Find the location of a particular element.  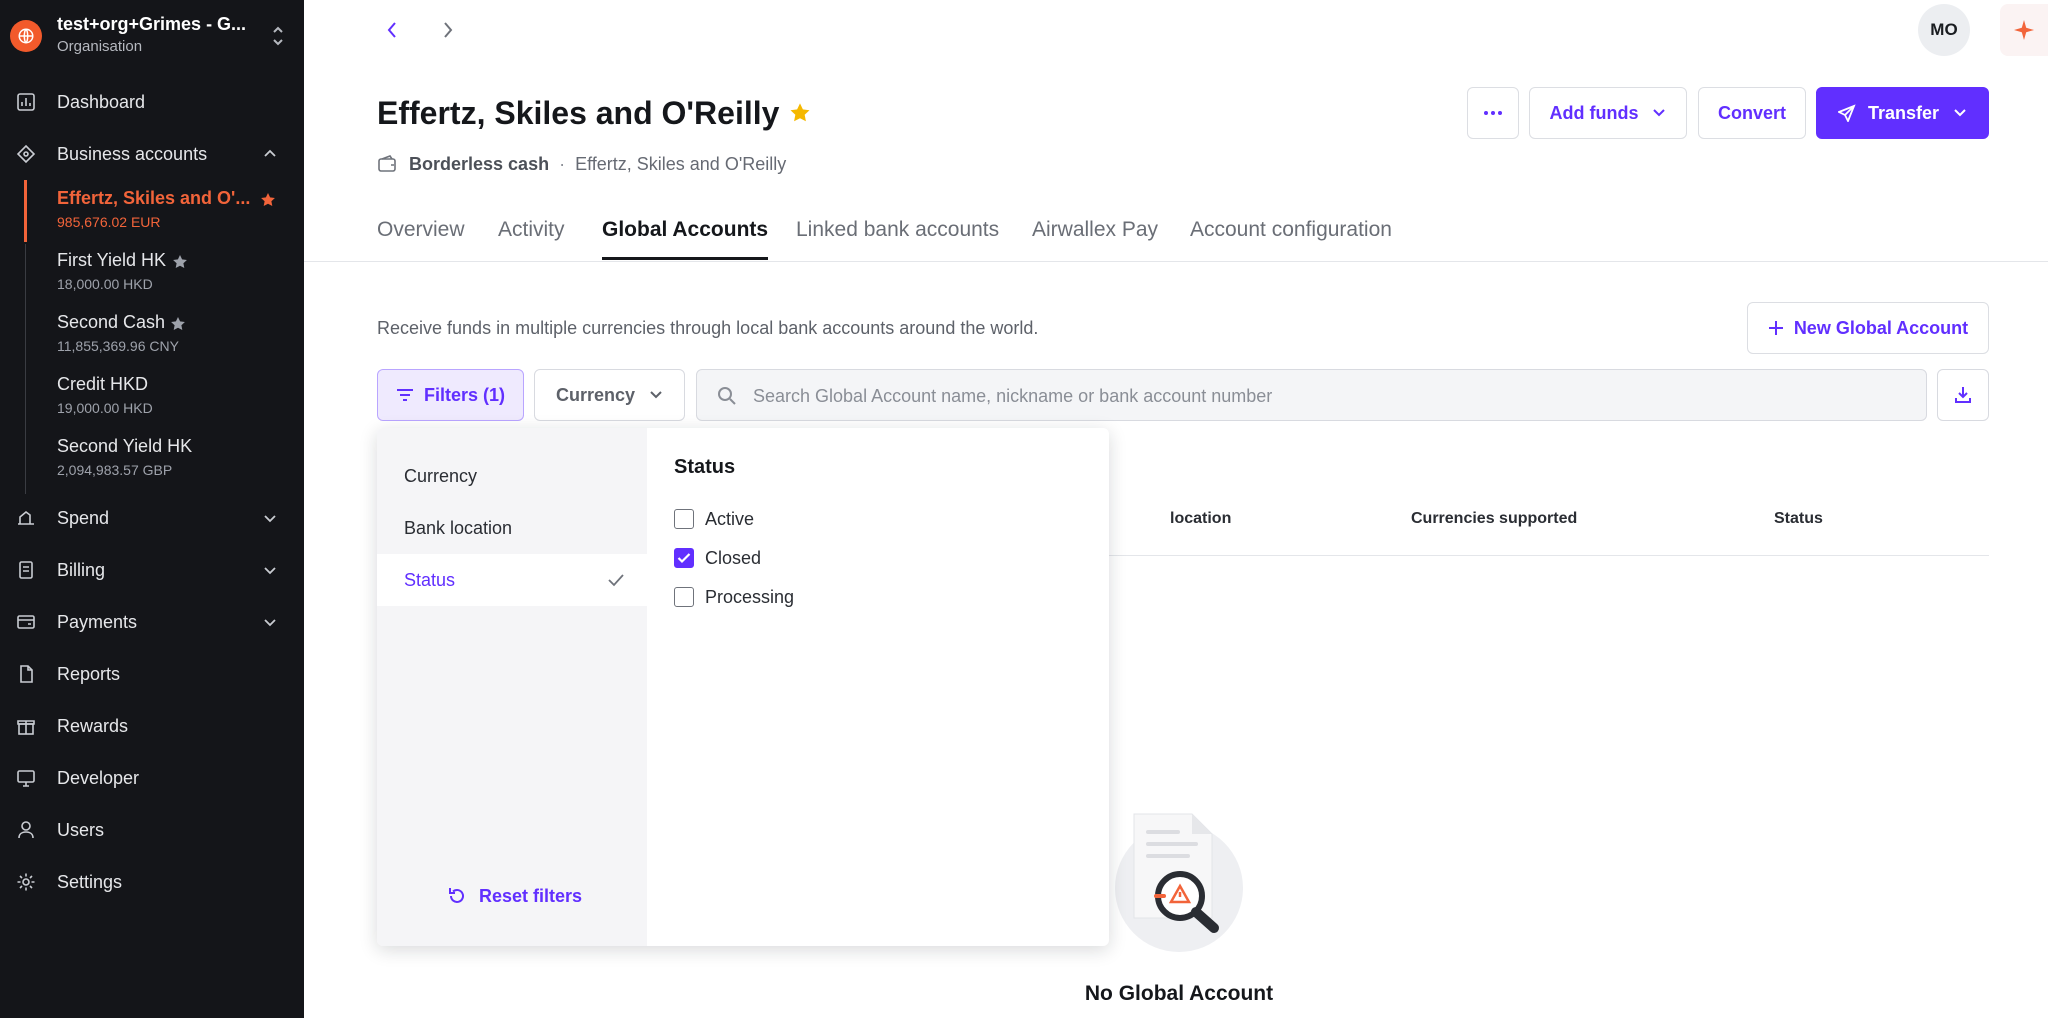

status-option-processing: Processing is located at coordinates (734, 597).